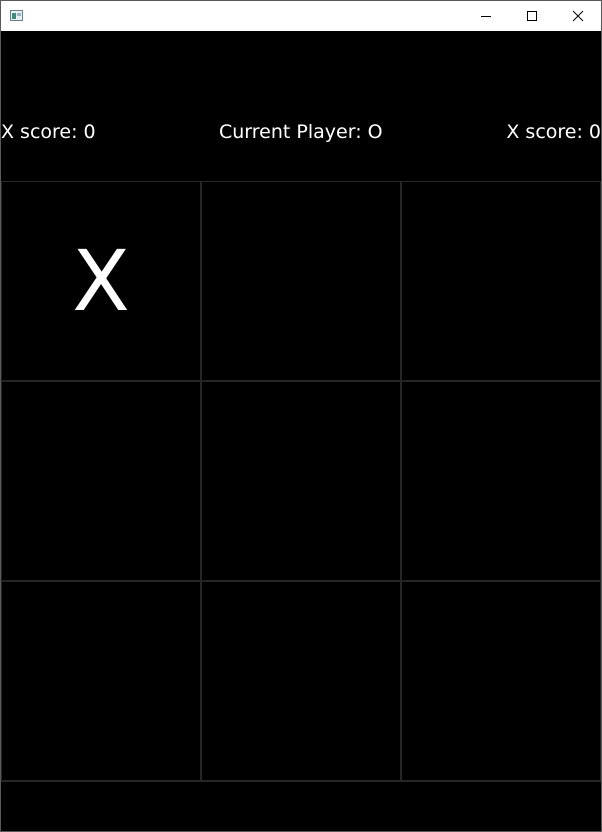 The height and width of the screenshot is (832, 602). I want to click on maximize-icon, so click(532, 16).